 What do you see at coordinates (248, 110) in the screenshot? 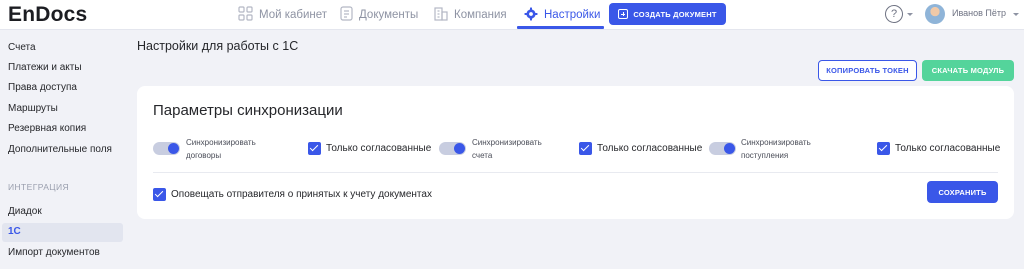
I see `card-title: Параметры синхронизации` at bounding box center [248, 110].